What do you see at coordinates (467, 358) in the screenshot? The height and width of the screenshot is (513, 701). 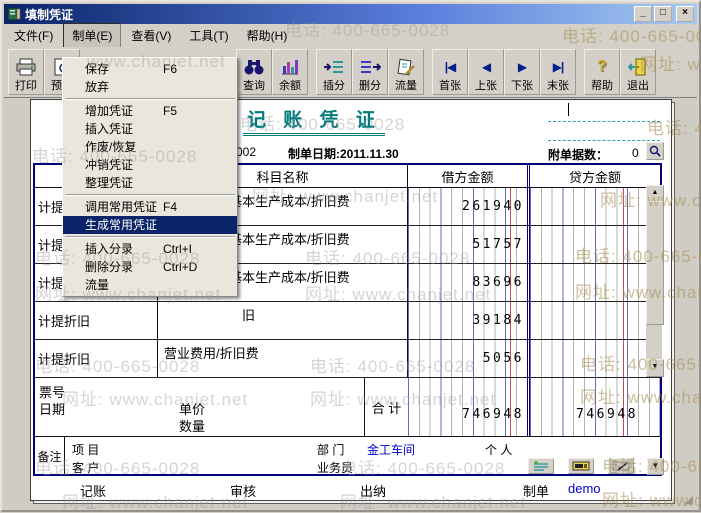 I see `debit-cell: 5056` at bounding box center [467, 358].